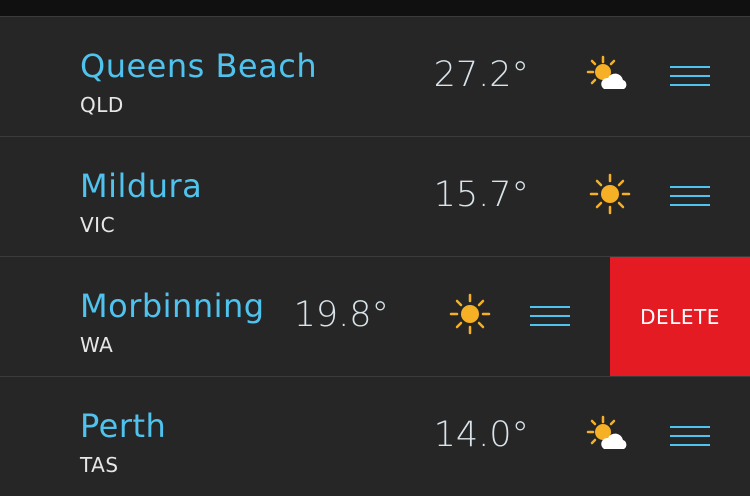  I want to click on temperature: 14.0°, so click(481, 435).